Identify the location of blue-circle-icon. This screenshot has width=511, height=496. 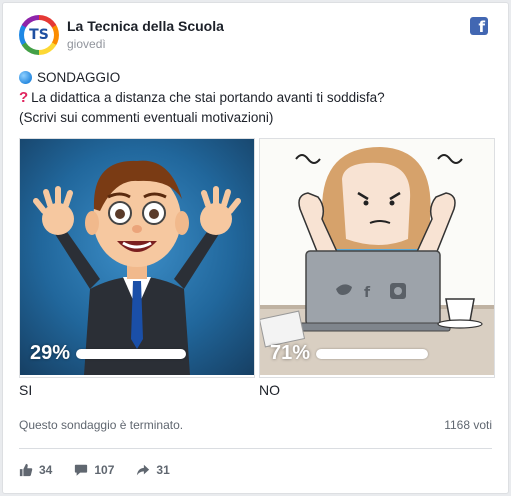
(25, 77).